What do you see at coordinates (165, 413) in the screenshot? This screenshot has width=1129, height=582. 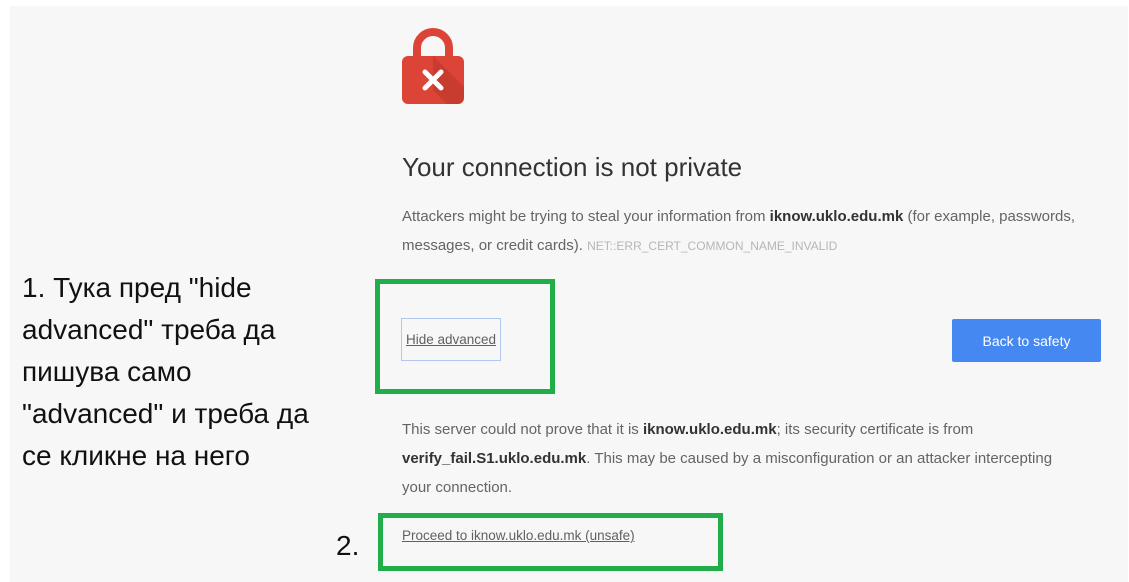 I see `annotation-note-line: "advanced" и треба да` at bounding box center [165, 413].